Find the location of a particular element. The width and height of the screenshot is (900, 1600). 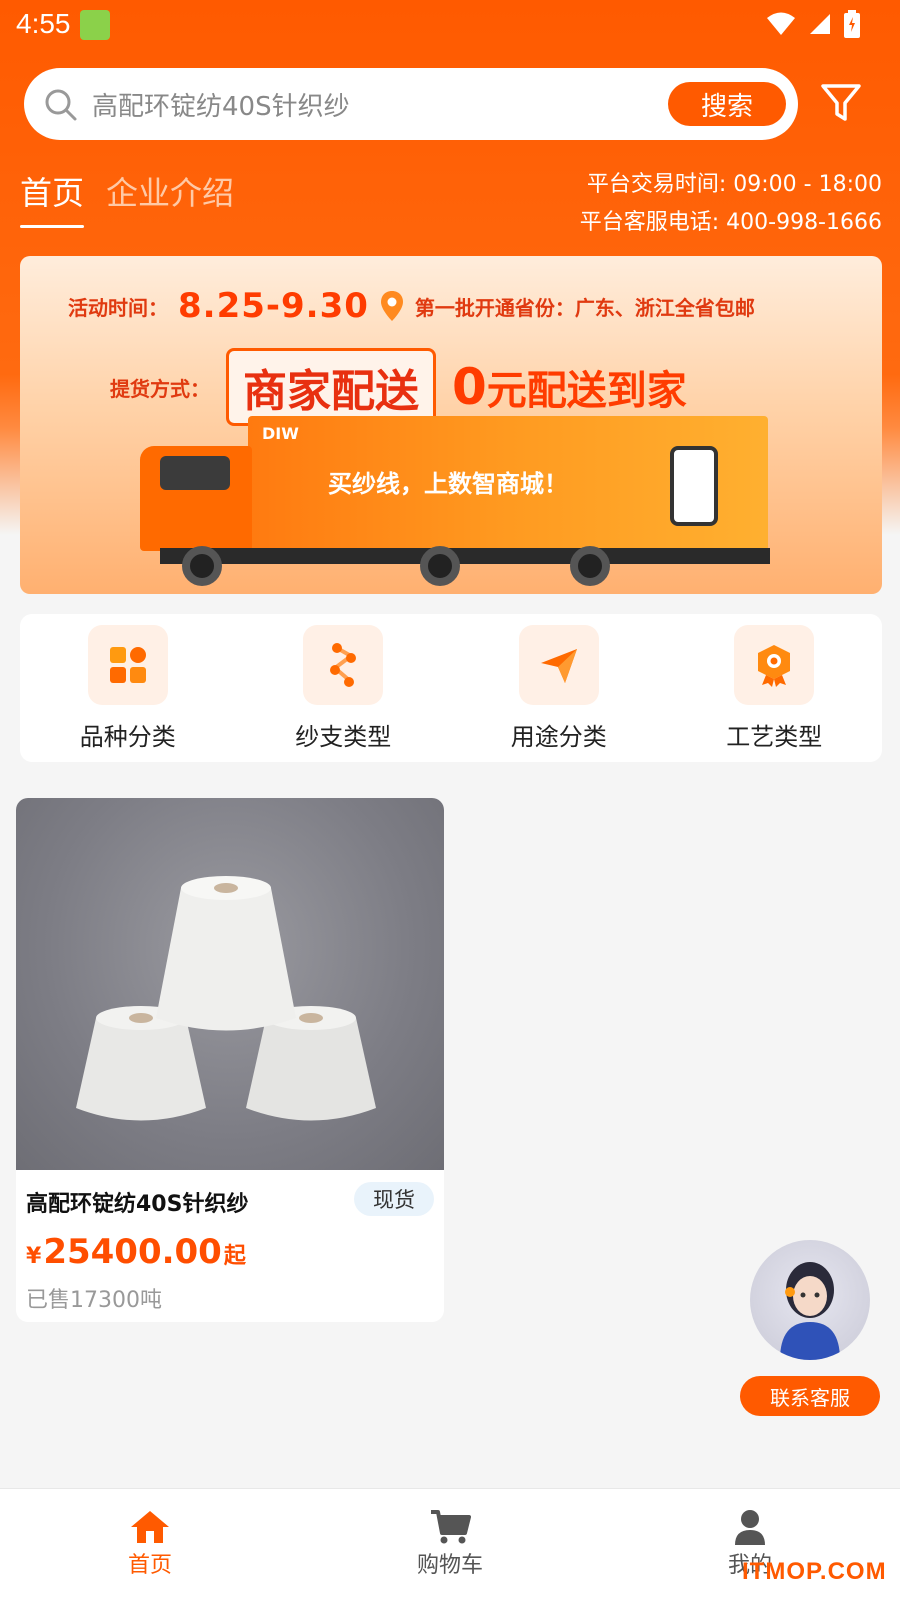

contact-service-button: 联系客服 is located at coordinates (810, 1396).